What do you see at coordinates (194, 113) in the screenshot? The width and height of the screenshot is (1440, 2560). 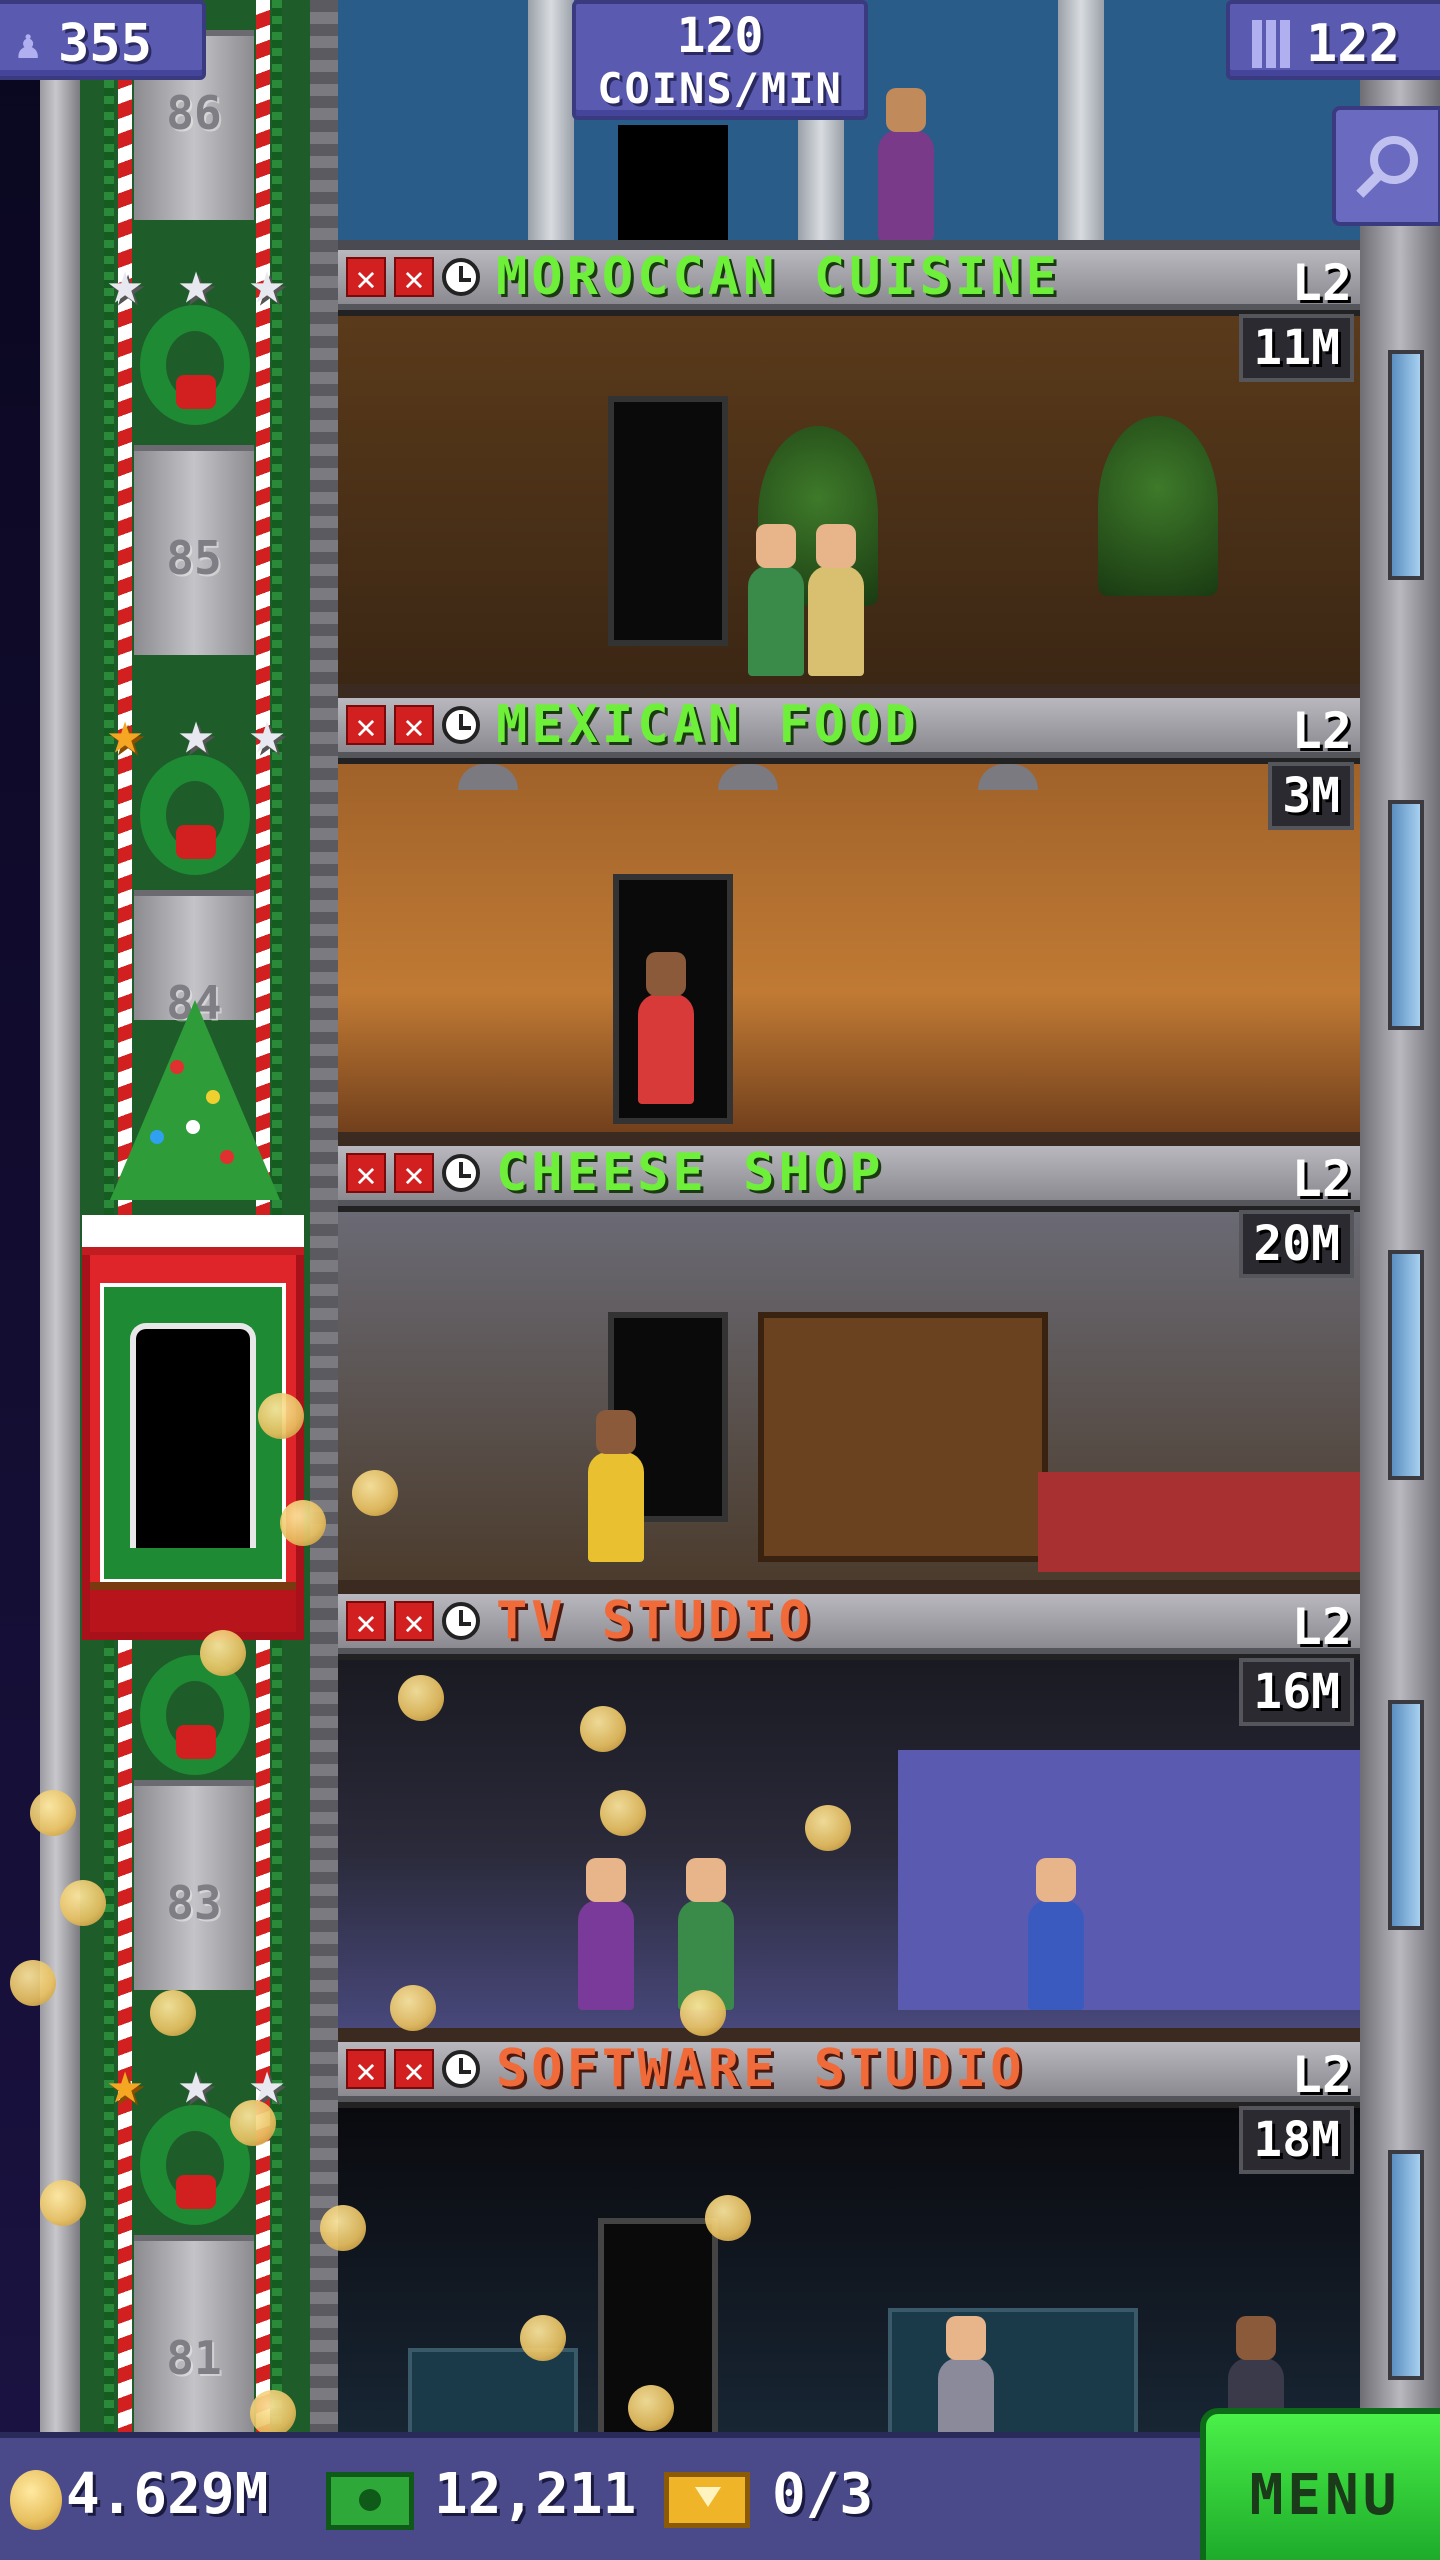 I see `floor-number: 86` at bounding box center [194, 113].